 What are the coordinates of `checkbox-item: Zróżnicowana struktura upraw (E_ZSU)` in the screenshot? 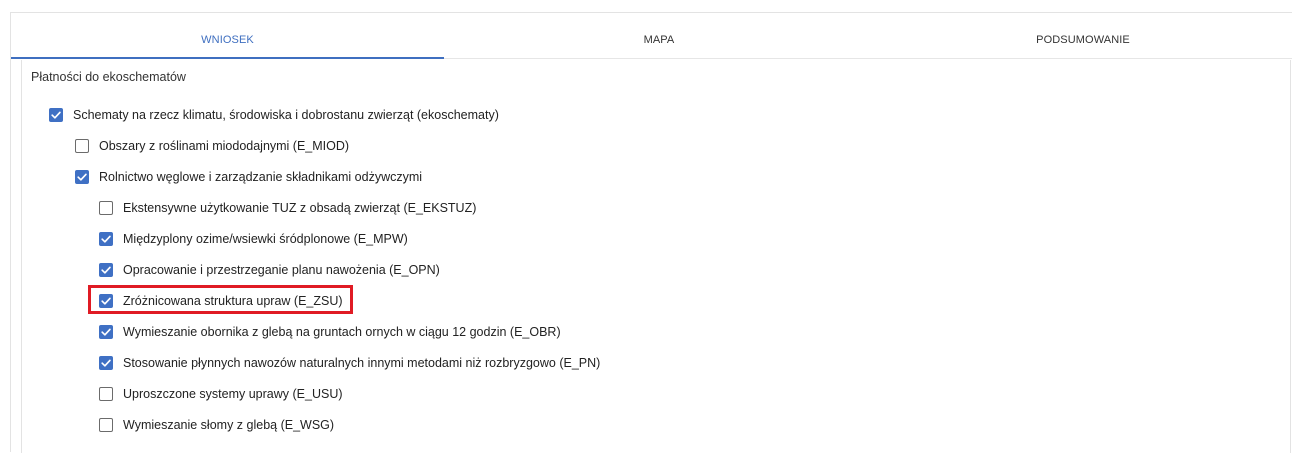 It's located at (221, 301).